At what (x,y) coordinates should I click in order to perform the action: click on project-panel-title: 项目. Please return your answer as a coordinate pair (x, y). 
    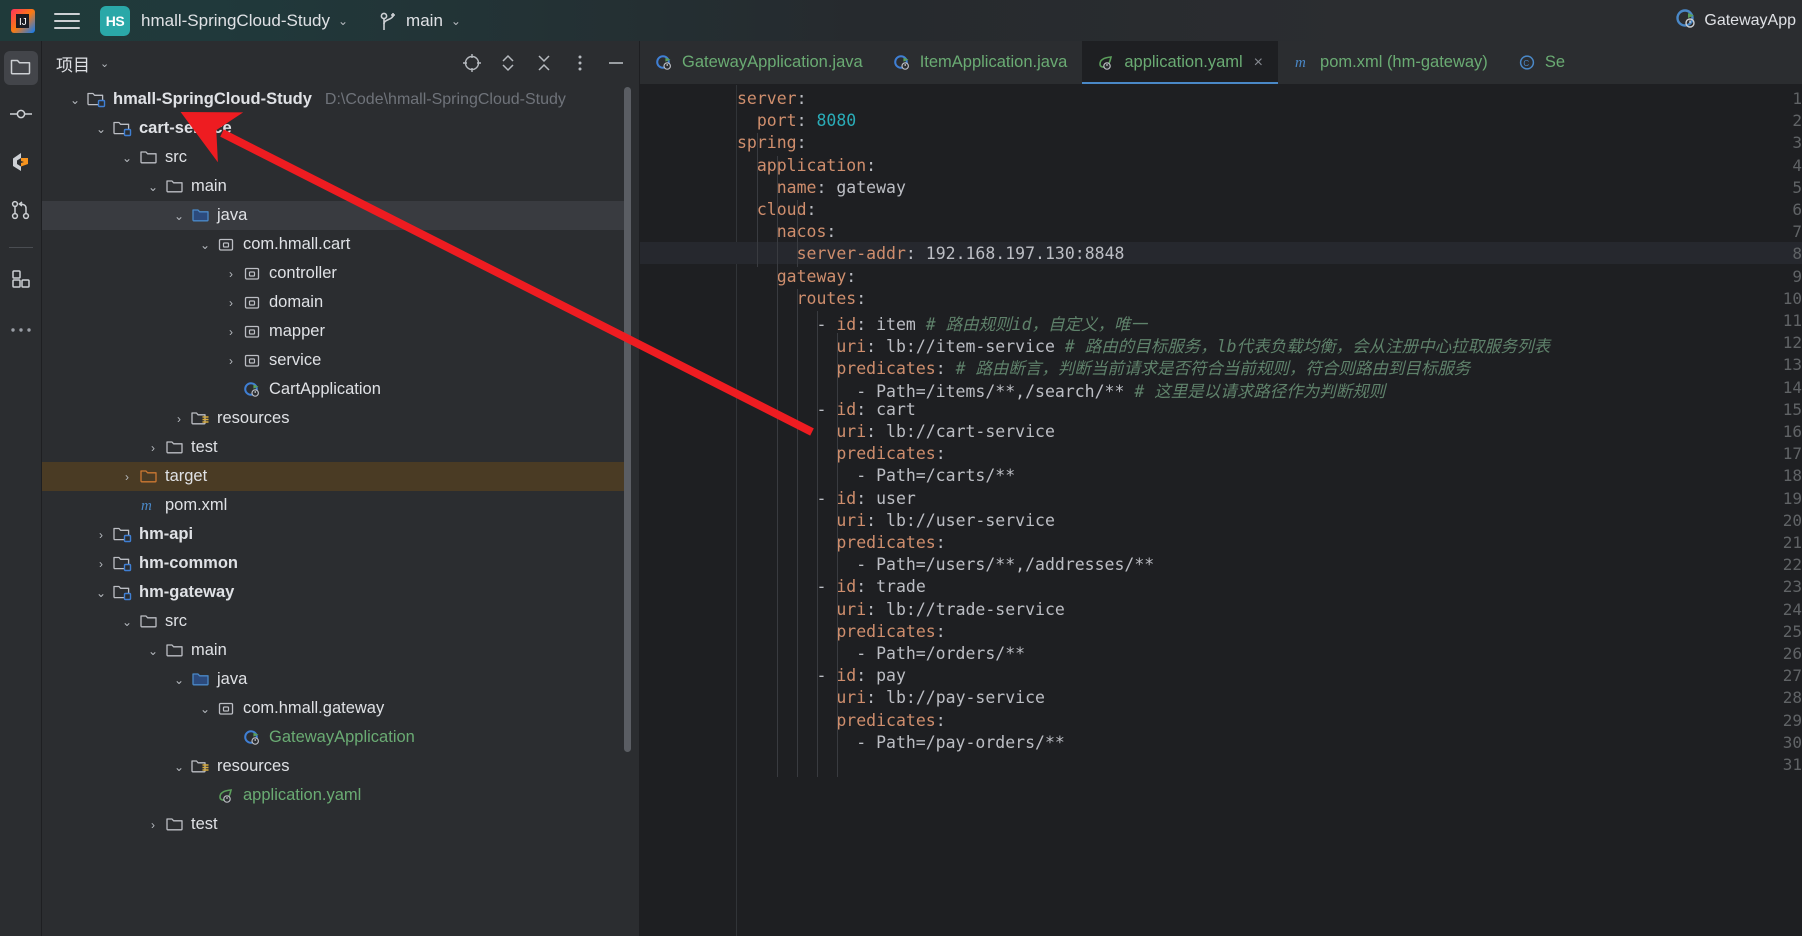
    Looking at the image, I should click on (73, 63).